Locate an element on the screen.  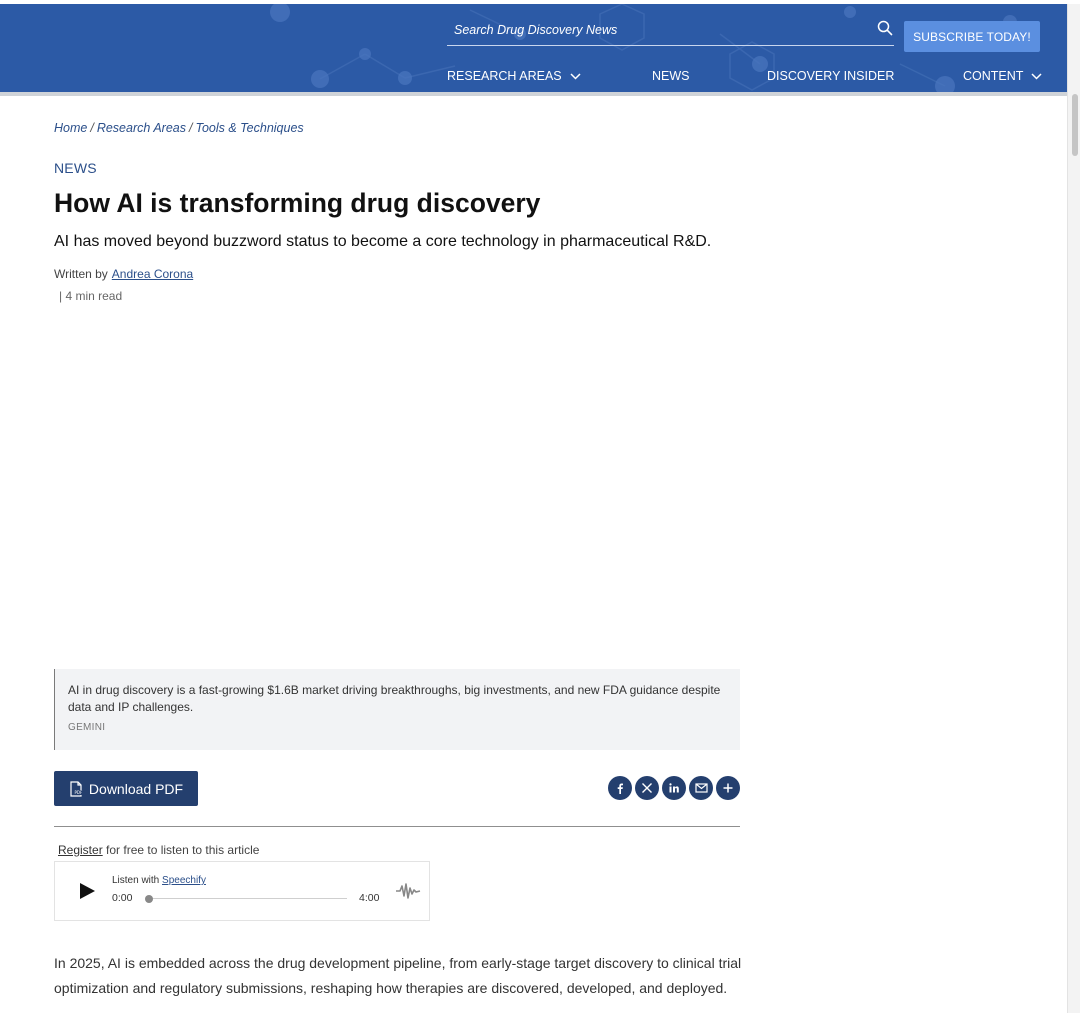
header-divider is located at coordinates (533, 94).